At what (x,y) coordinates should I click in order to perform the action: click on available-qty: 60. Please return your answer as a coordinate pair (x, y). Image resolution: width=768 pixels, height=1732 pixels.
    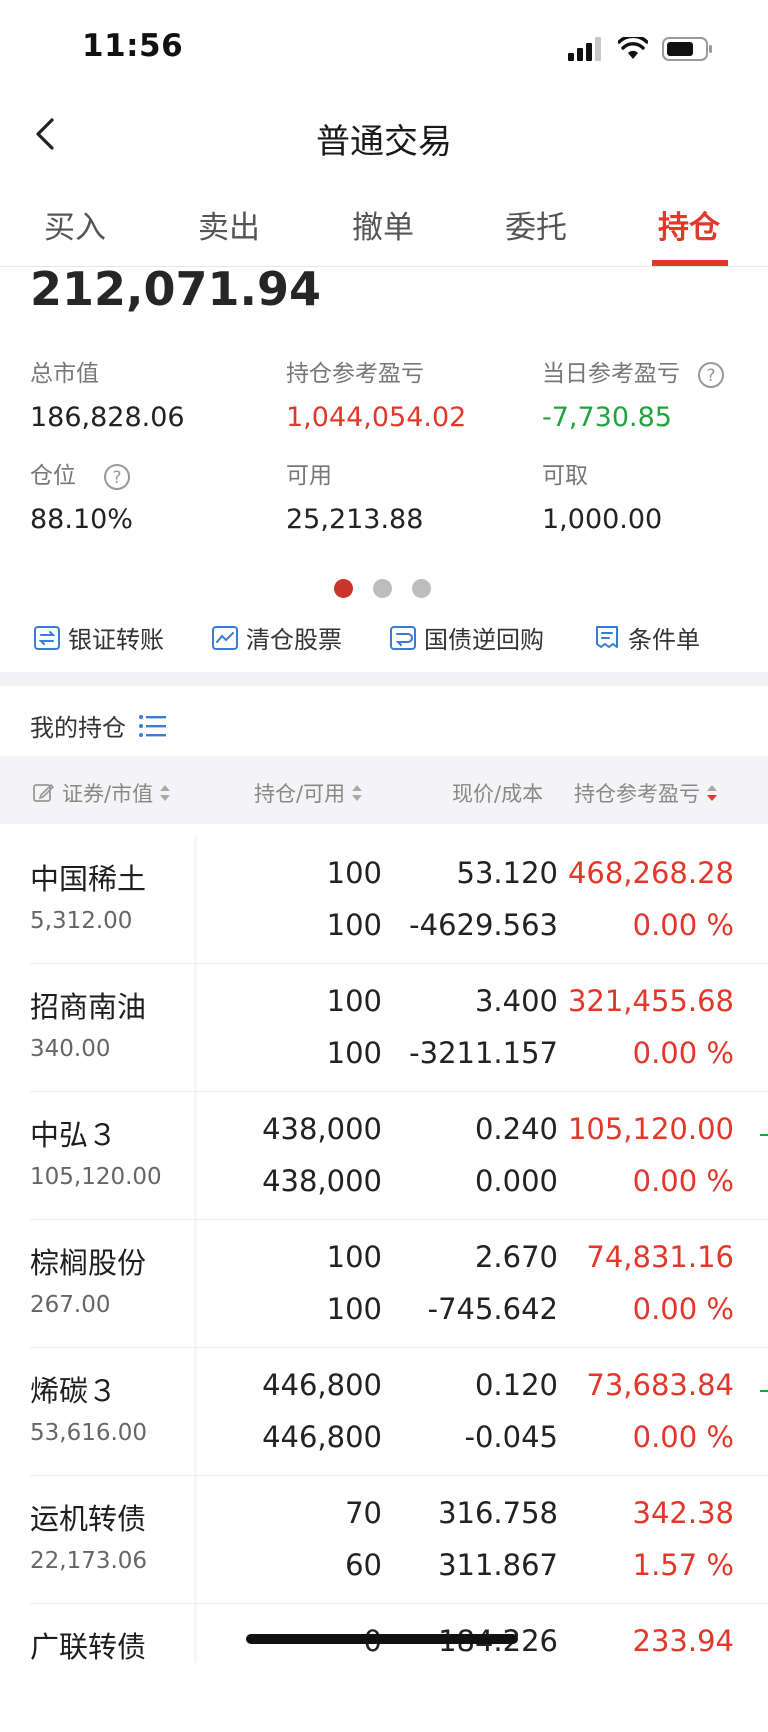
    Looking at the image, I should click on (363, 1565).